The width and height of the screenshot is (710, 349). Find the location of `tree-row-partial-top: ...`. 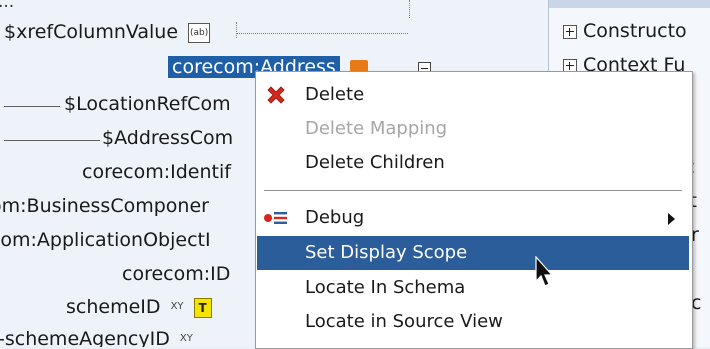

tree-row-partial-top: ... is located at coordinates (7, 7).